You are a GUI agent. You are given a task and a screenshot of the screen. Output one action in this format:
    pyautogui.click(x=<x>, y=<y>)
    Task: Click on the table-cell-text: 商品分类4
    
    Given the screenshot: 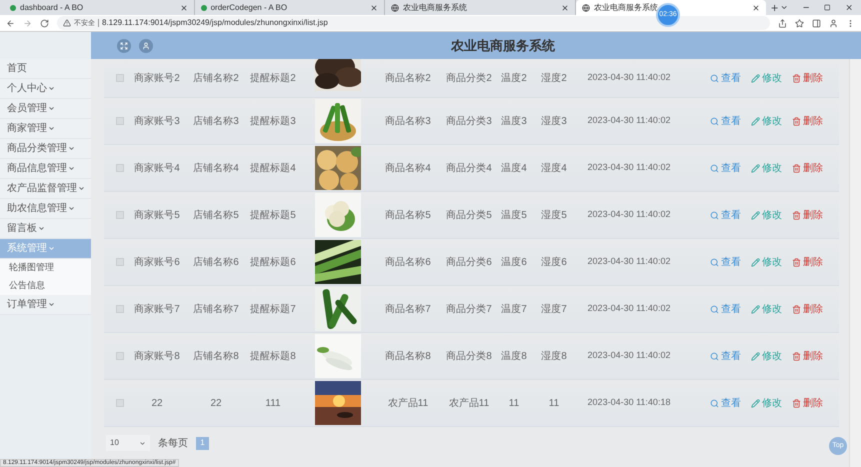 What is the action you would take?
    pyautogui.click(x=469, y=169)
    